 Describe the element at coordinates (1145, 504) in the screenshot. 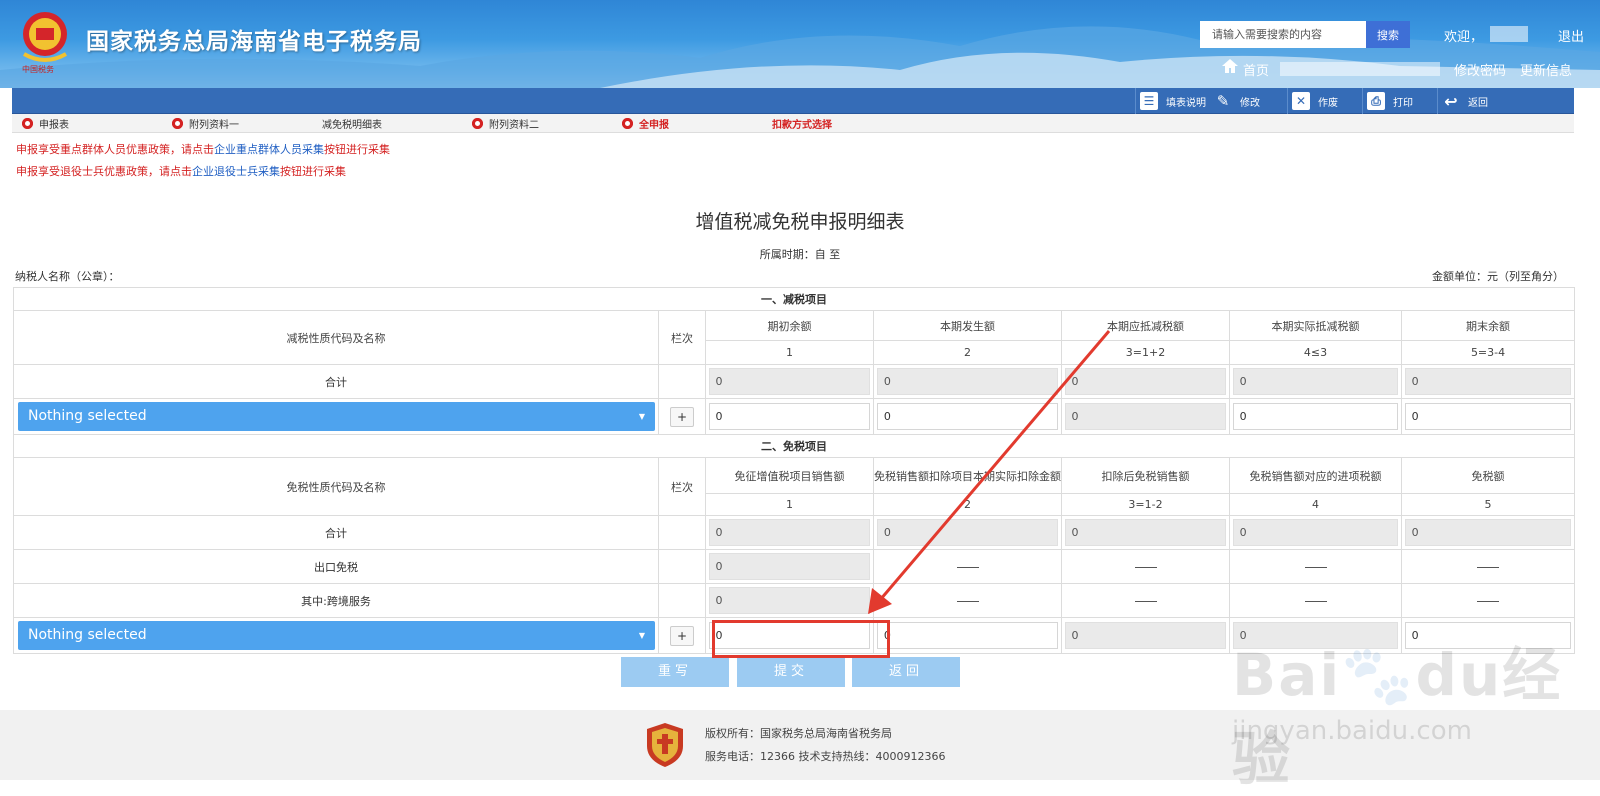

I see `exemption-col-number: 3=1-2` at that location.